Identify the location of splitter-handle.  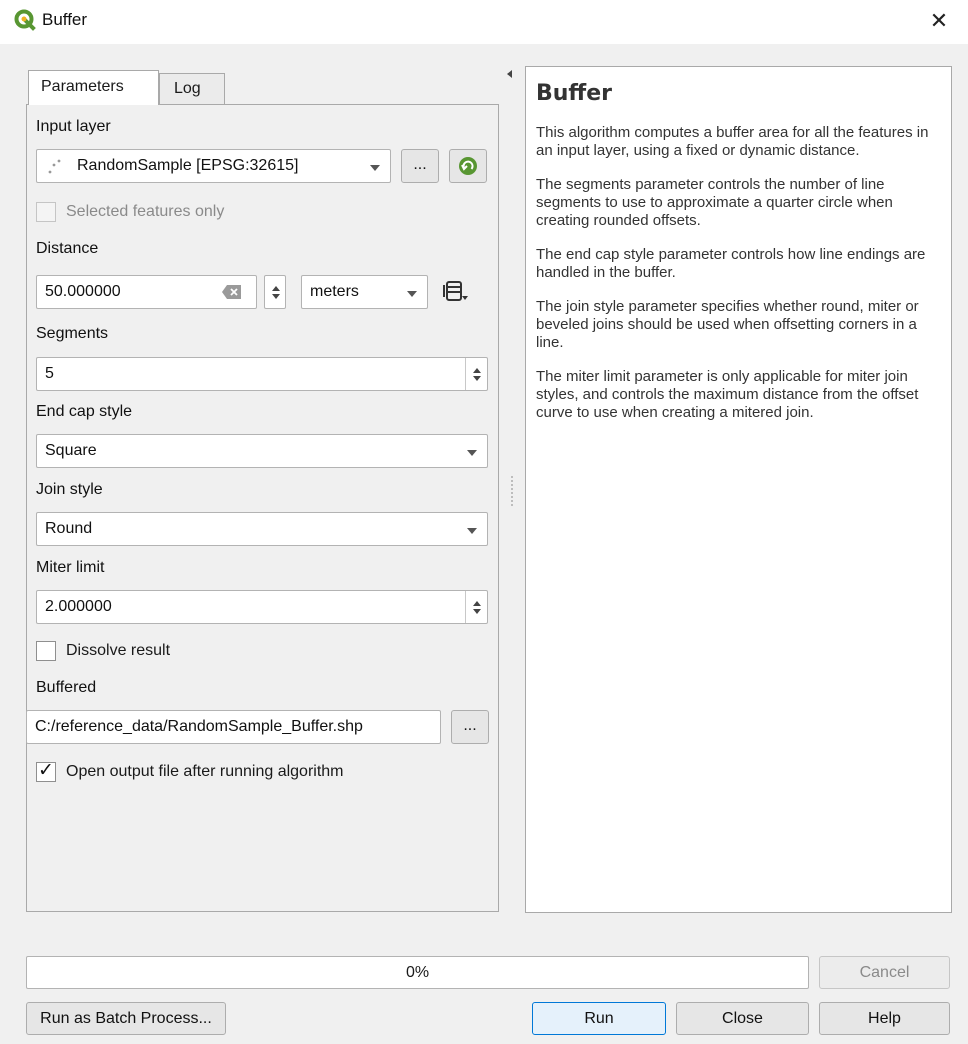
(512, 491).